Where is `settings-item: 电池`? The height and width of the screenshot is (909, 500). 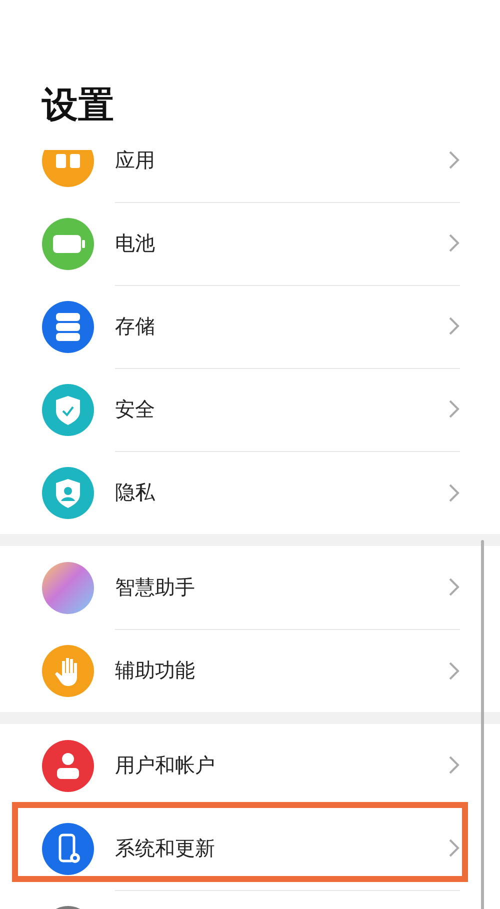 settings-item: 电池 is located at coordinates (250, 243).